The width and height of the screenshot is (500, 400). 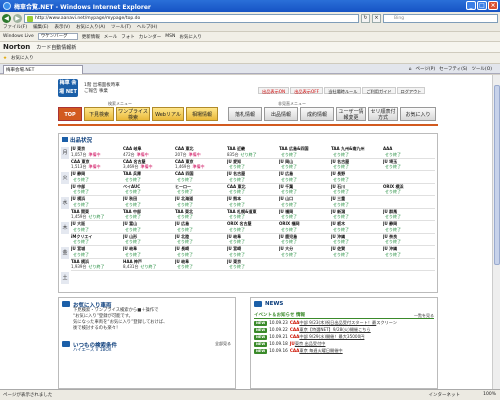 What do you see at coordinates (91, 252) in the screenshot?
I see `auction-cell: JU 宮城 せり終了` at bounding box center [91, 252].